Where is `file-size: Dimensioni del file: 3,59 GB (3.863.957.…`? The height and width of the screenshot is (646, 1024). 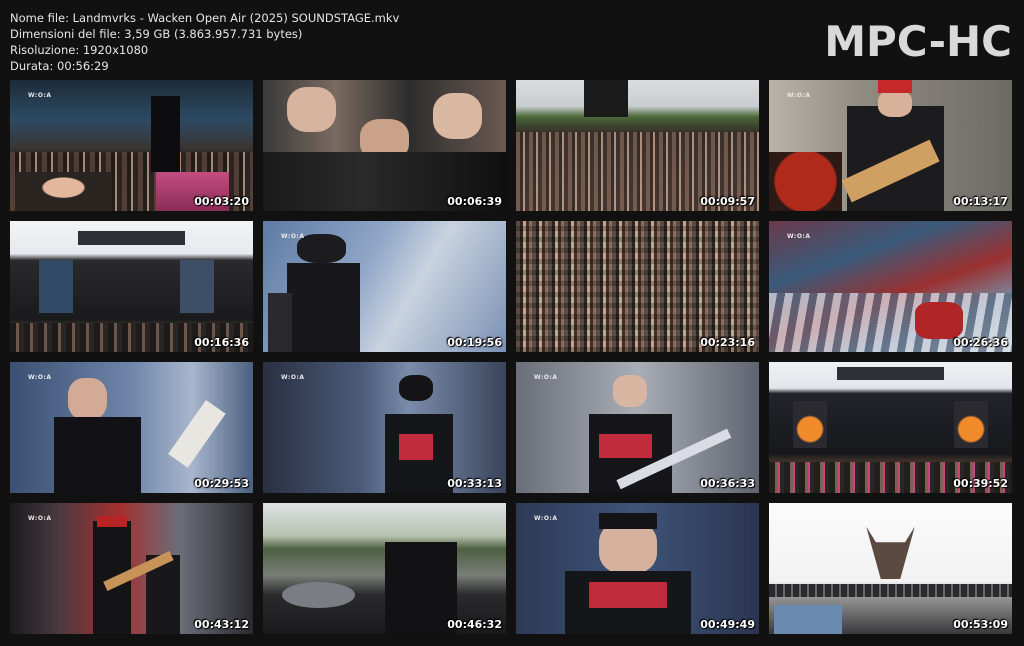
file-size: Dimensioni del file: 3,59 GB (3.863.957.… is located at coordinates (156, 34).